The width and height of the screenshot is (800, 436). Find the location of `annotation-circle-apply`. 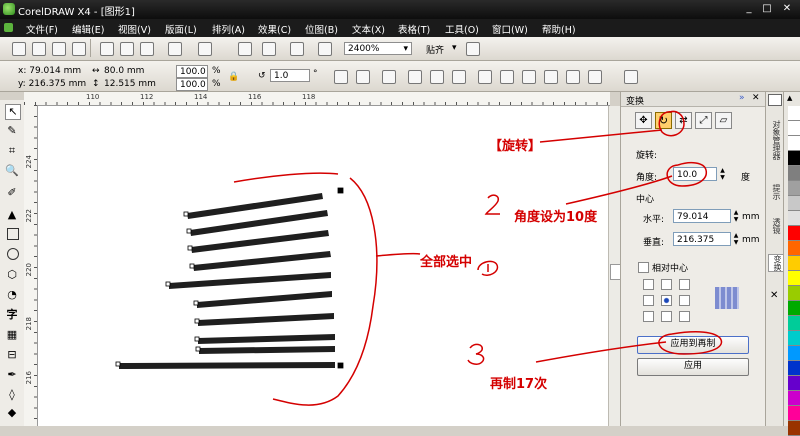

annotation-circle-apply is located at coordinates (690, 343).